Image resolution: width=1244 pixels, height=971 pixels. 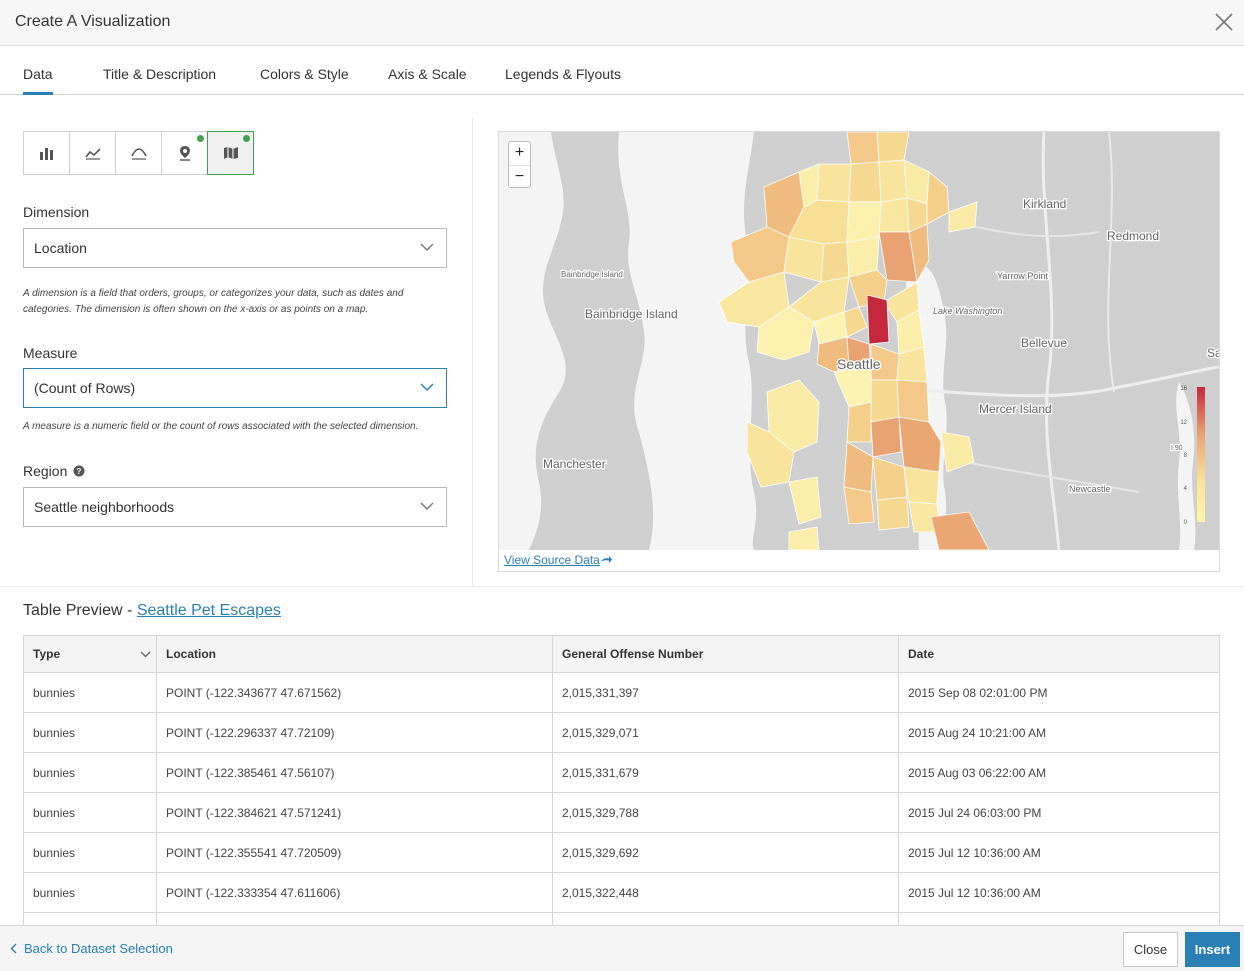 I want to click on chart-type-selector, so click(x=138, y=153).